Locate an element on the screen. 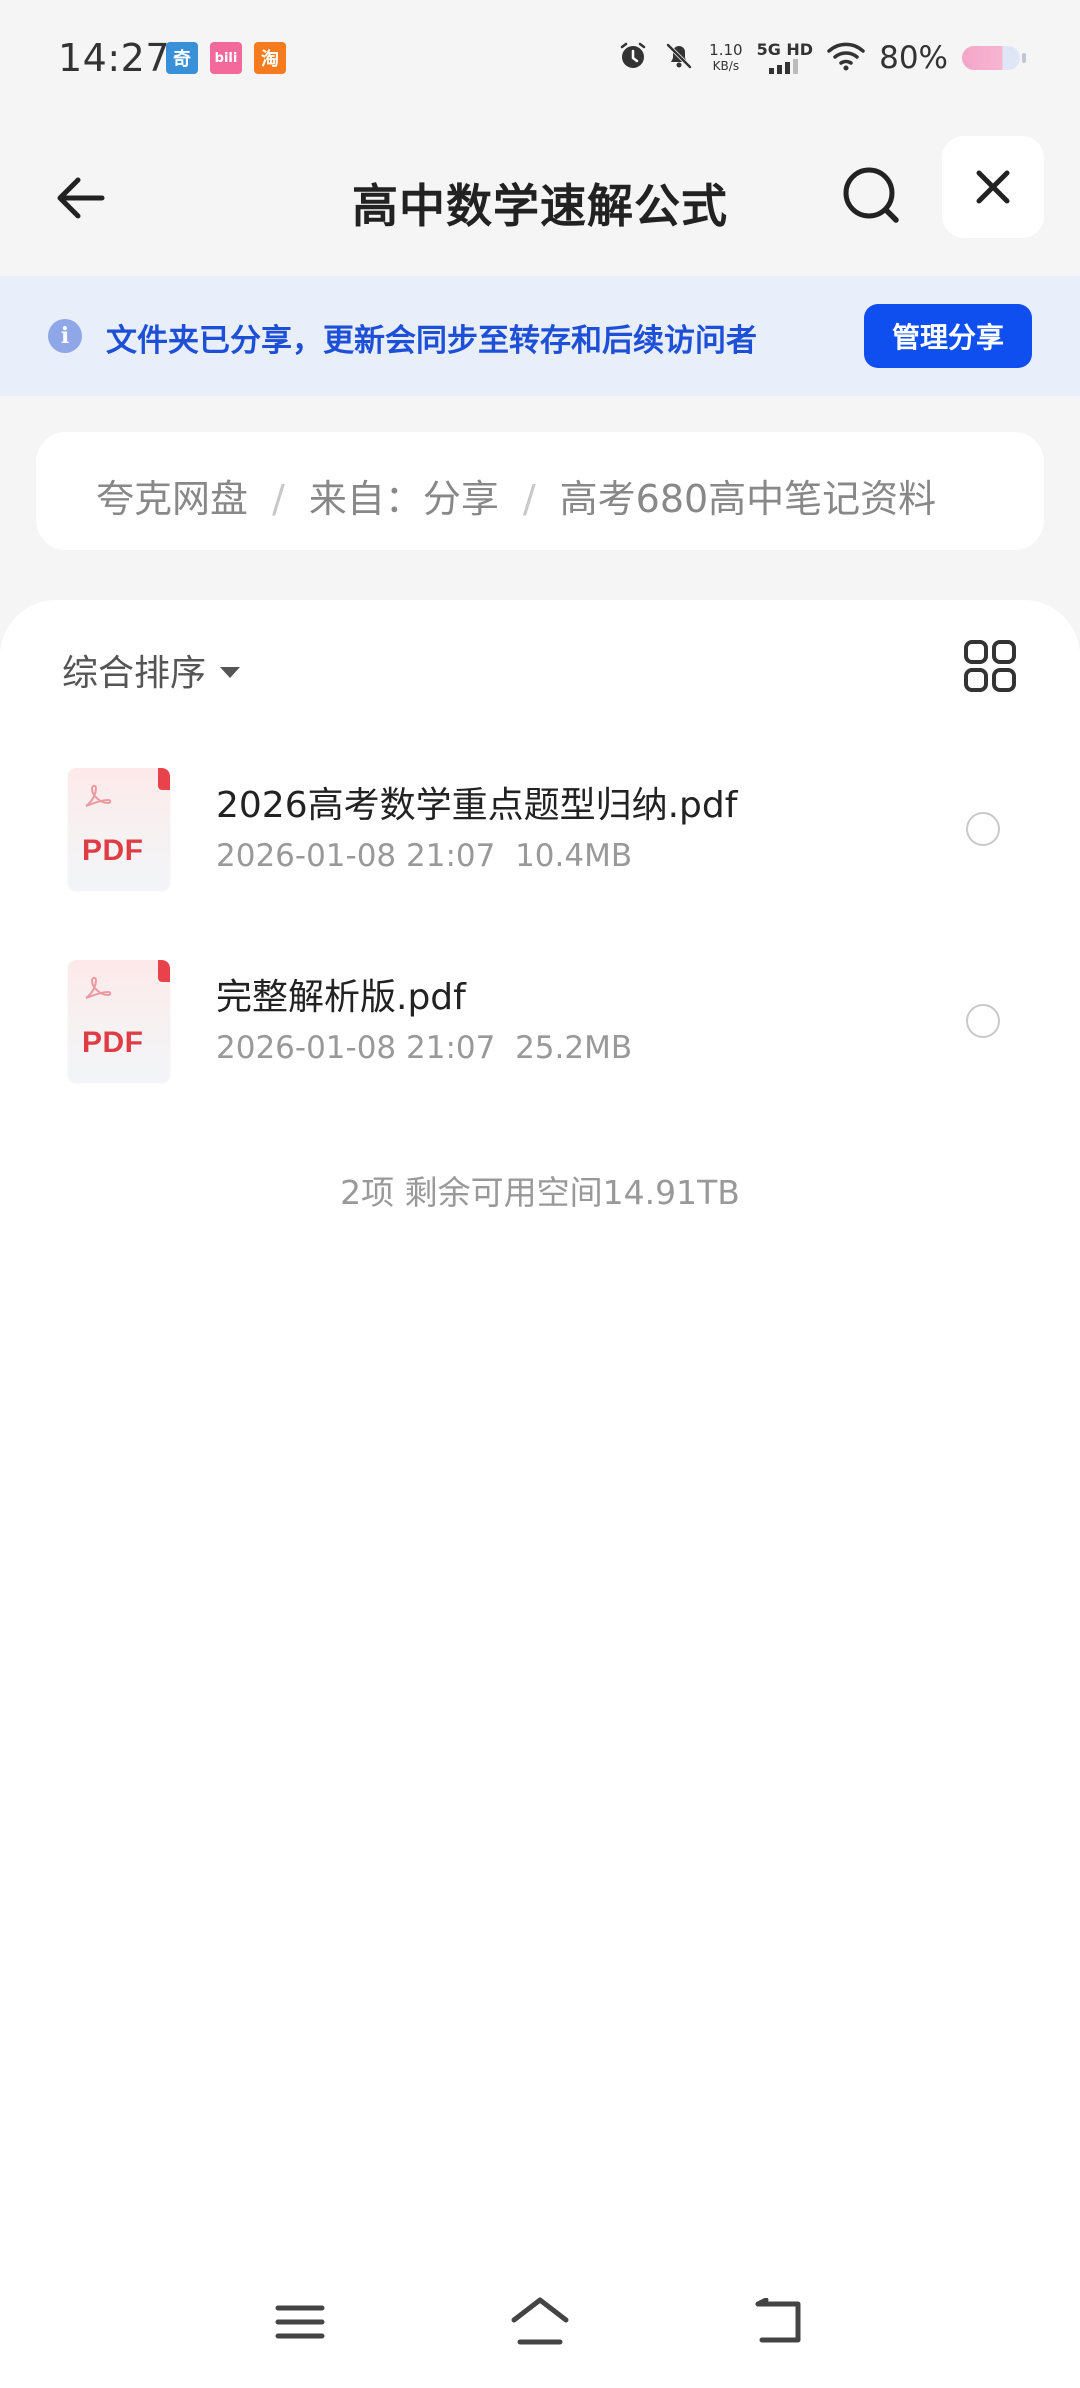 This screenshot has width=1080, height=2388. header: 高中数学速解公式 is located at coordinates (540, 197).